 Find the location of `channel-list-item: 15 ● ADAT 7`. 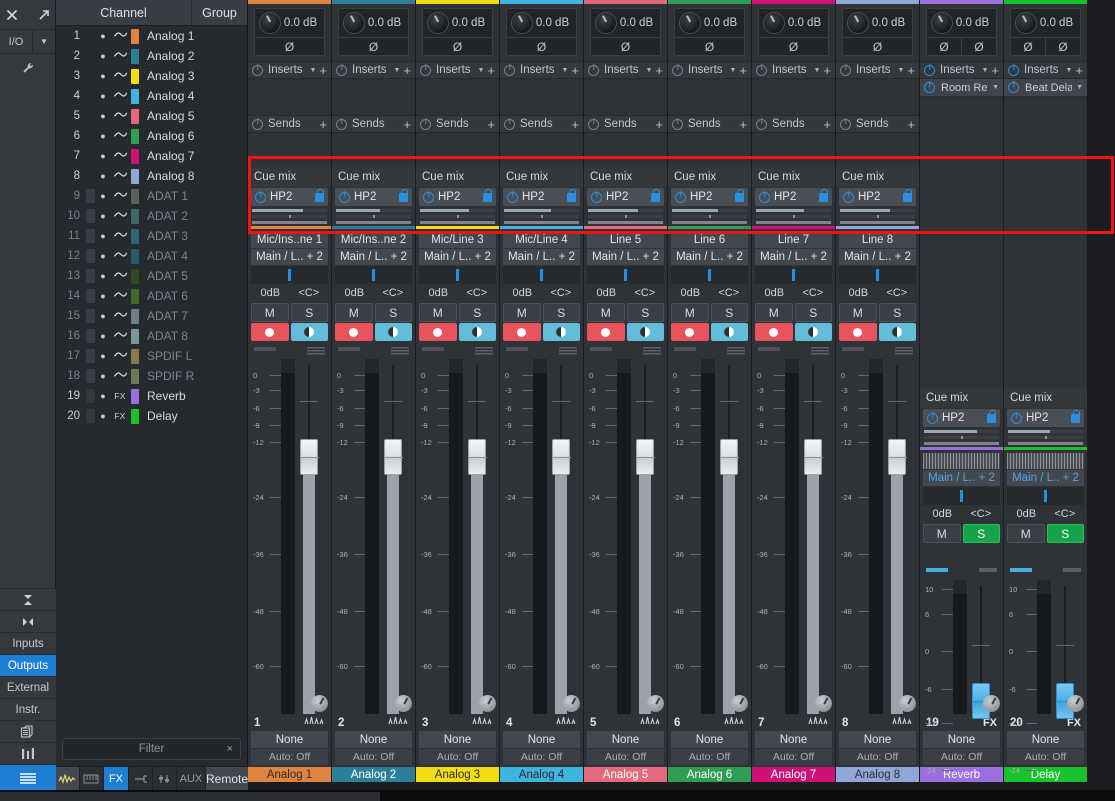

channel-list-item: 15 ● ADAT 7 is located at coordinates (152, 316).